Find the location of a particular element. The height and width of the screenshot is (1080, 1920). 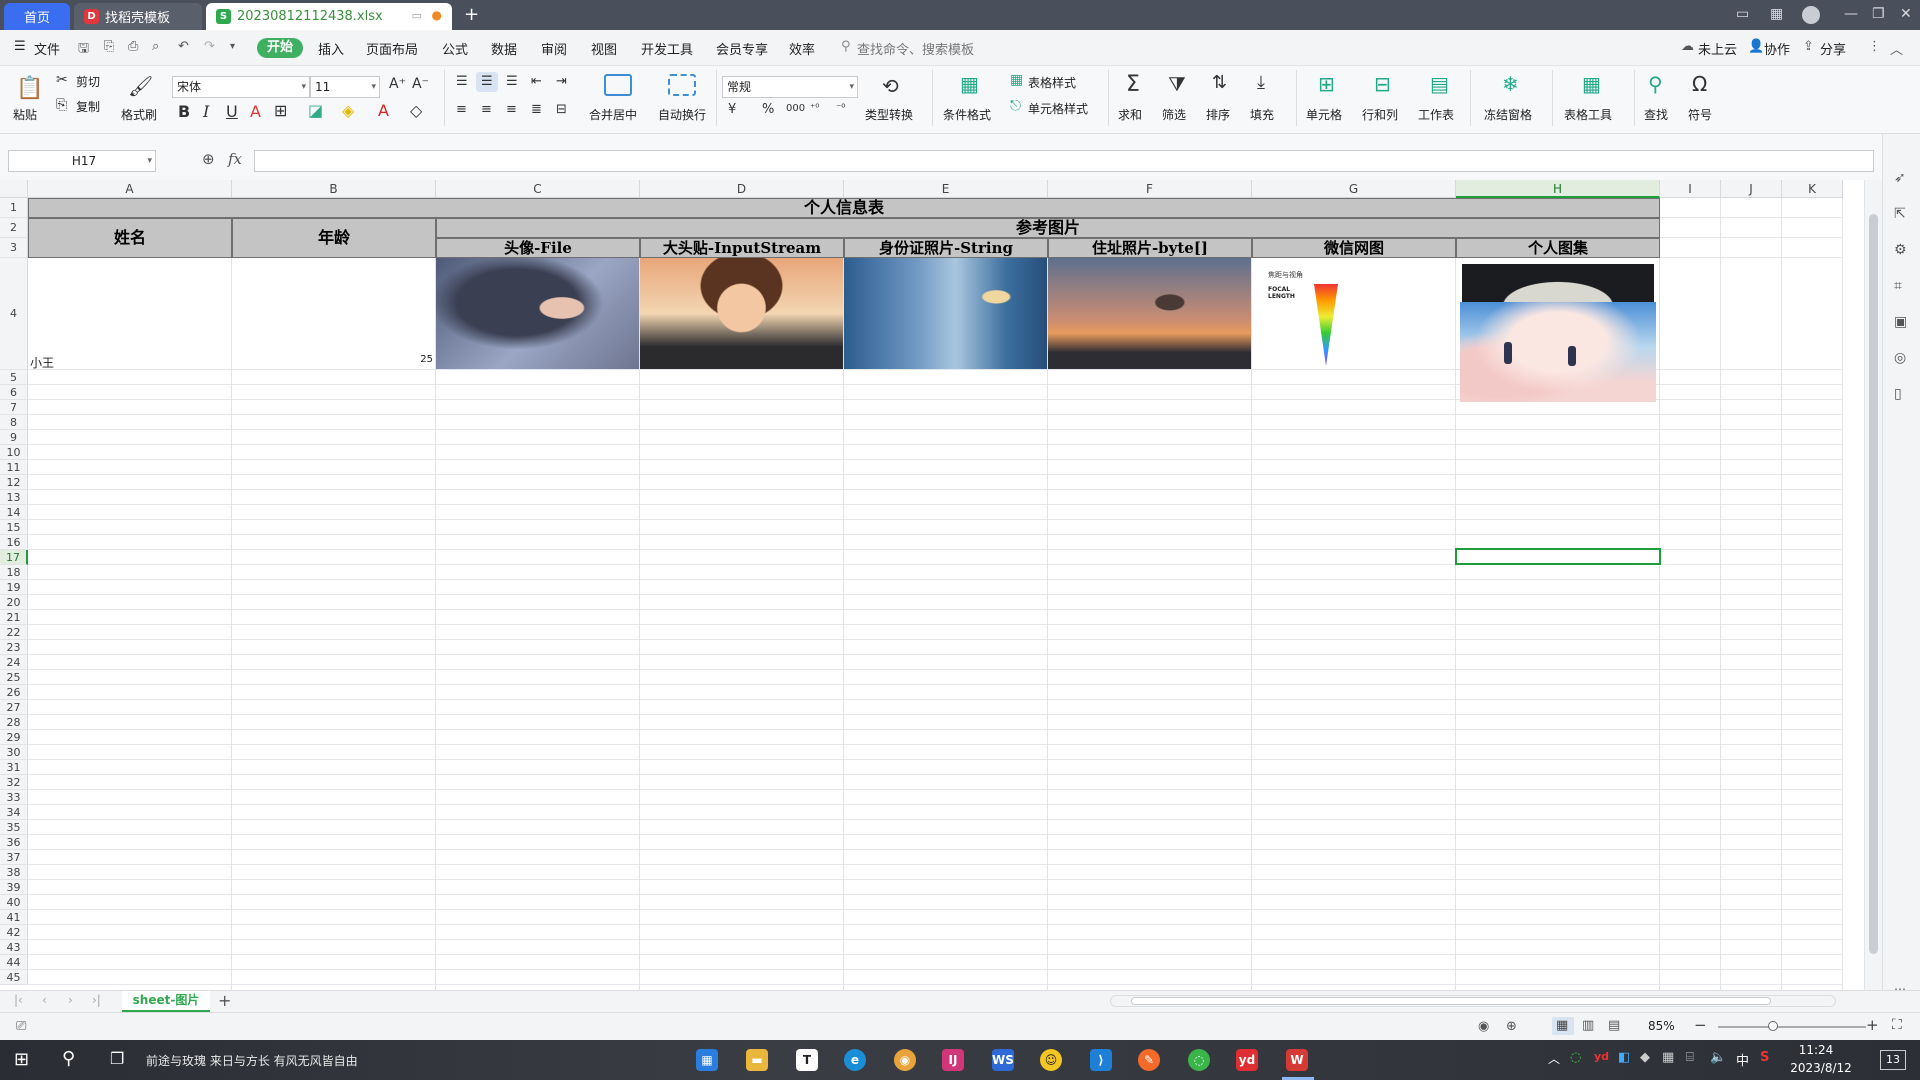

sheet-tab-images: sheet-图片 is located at coordinates (166, 1001).